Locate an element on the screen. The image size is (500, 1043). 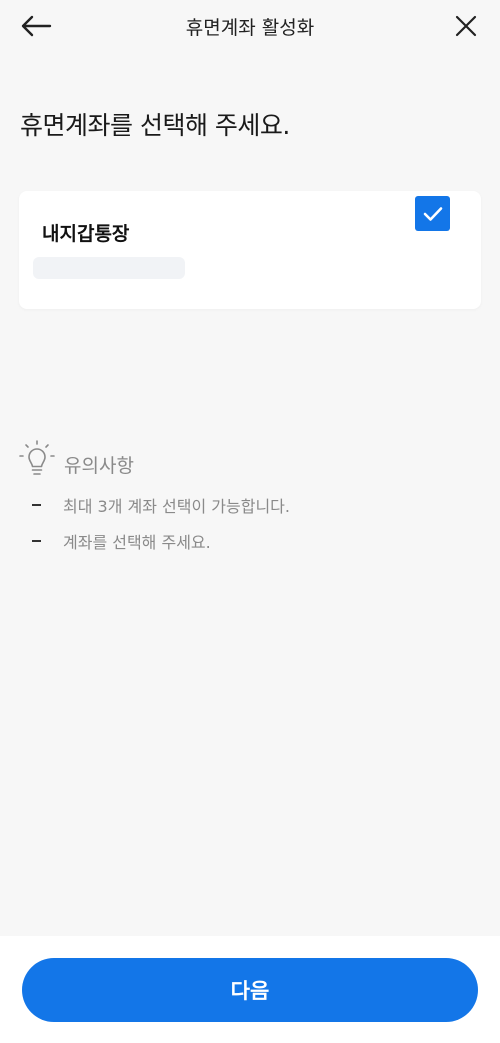
account-card: 내지갑통장 is located at coordinates (250, 250).